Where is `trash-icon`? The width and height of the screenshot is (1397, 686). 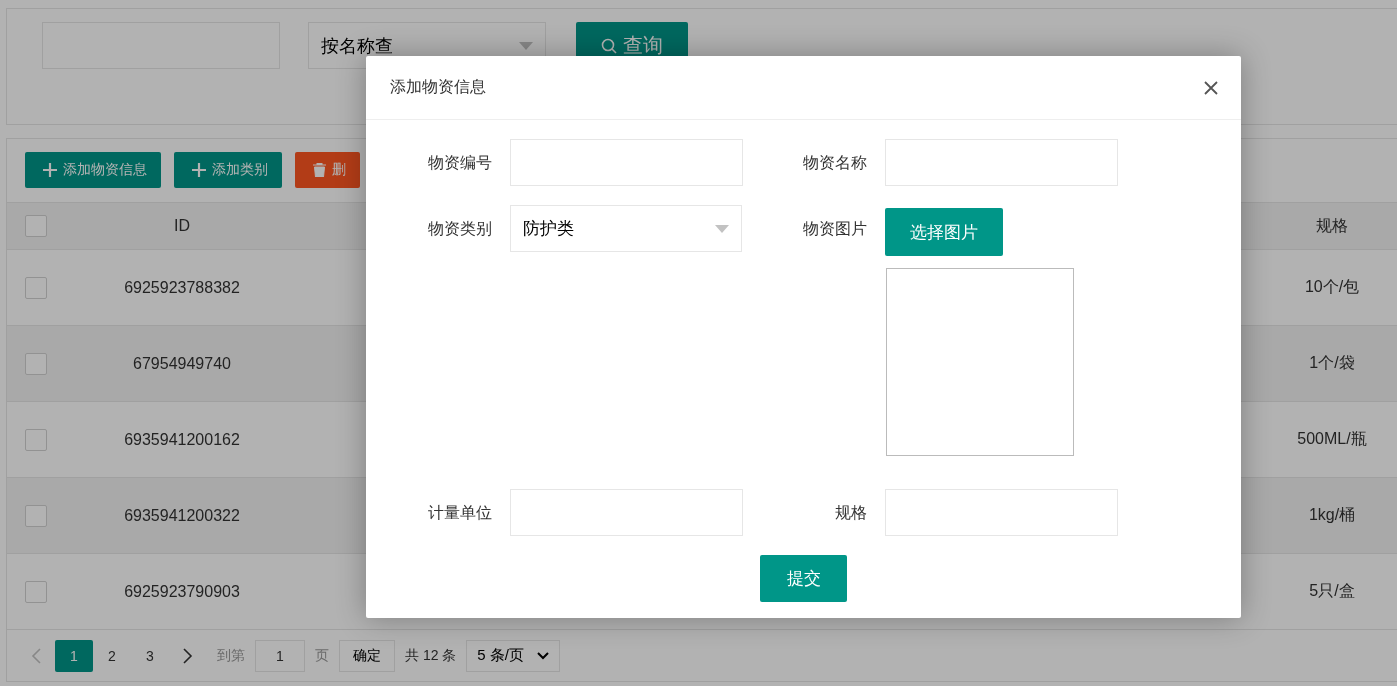 trash-icon is located at coordinates (319, 170).